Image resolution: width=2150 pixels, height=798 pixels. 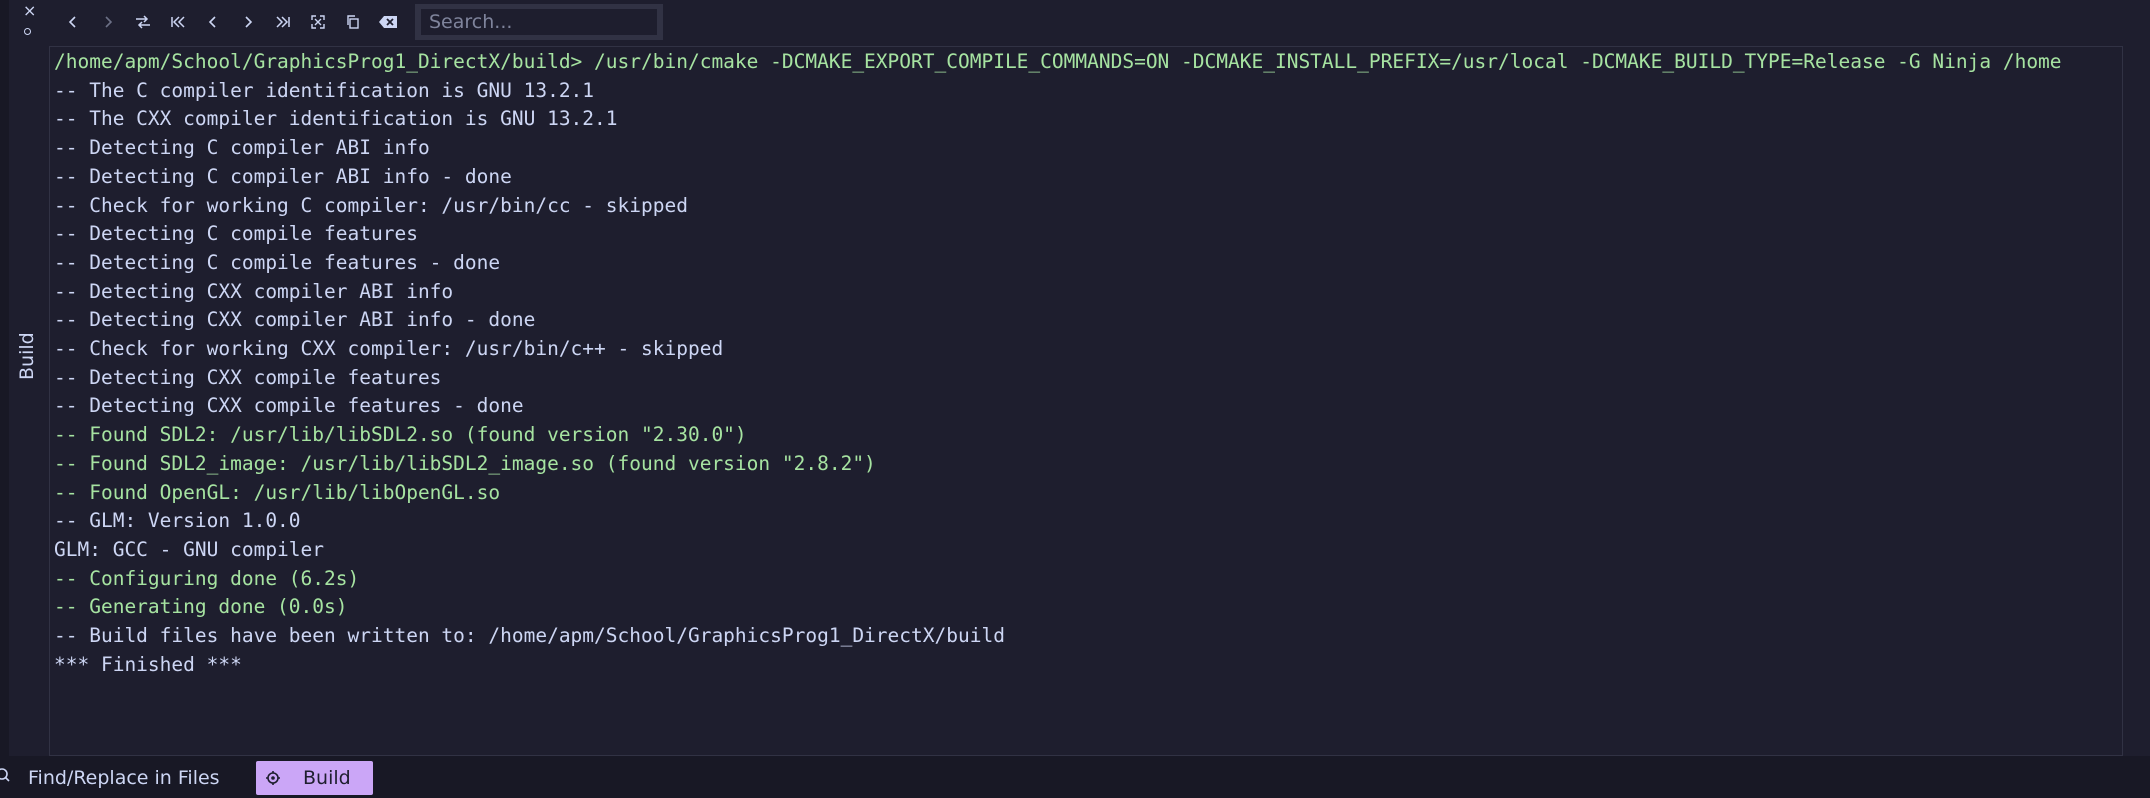 I want to click on left-edge-strip, so click(x=4, y=378).